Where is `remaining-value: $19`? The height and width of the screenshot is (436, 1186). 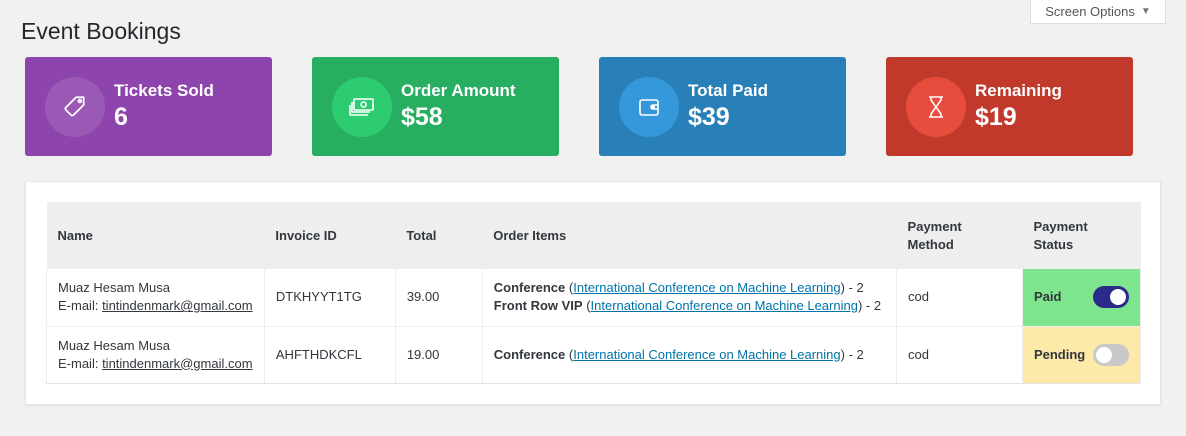 remaining-value: $19 is located at coordinates (996, 117).